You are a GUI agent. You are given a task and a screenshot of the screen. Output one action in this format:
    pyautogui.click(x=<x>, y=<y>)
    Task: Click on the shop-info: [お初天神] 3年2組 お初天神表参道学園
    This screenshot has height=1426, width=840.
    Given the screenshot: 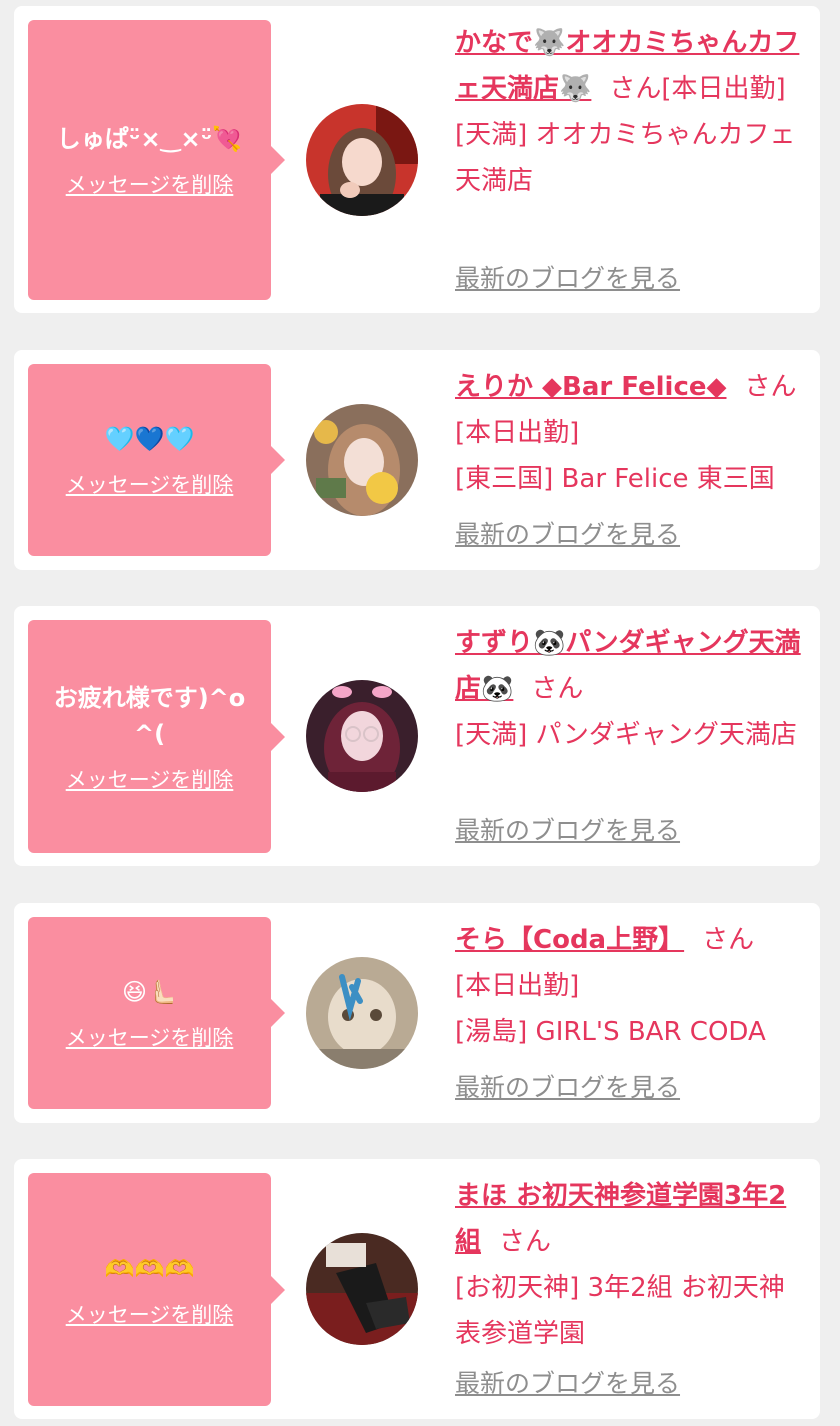 What is the action you would take?
    pyautogui.click(x=620, y=1311)
    